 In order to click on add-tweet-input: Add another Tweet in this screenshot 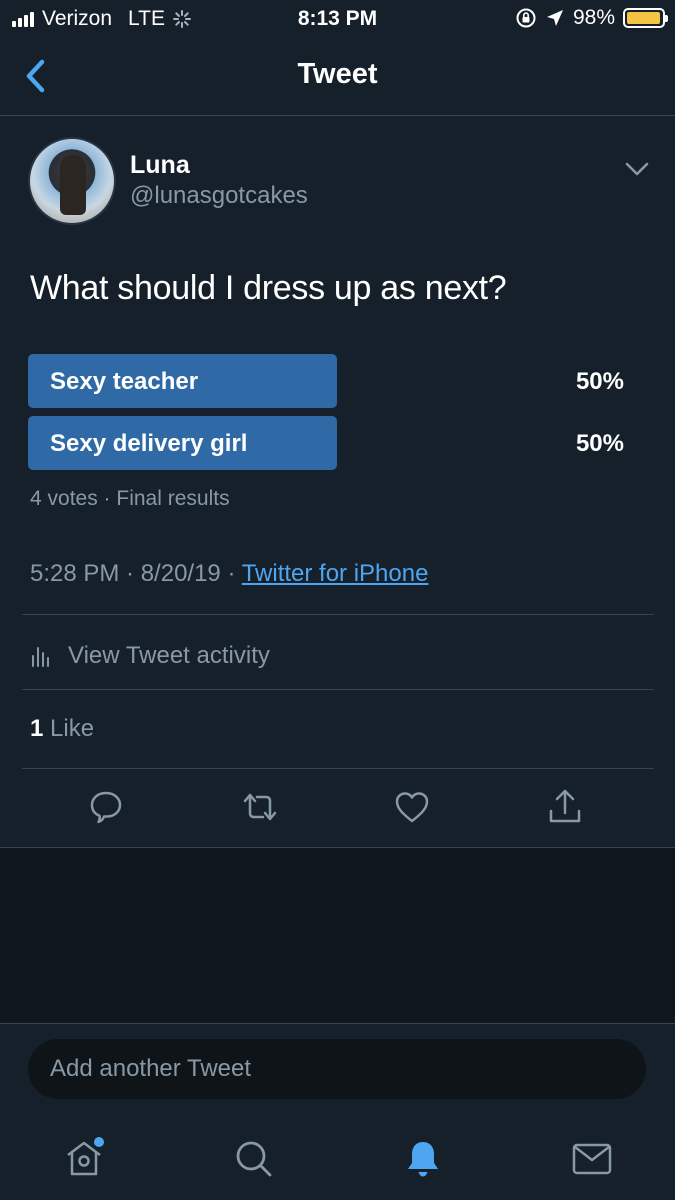, I will do `click(337, 1069)`.